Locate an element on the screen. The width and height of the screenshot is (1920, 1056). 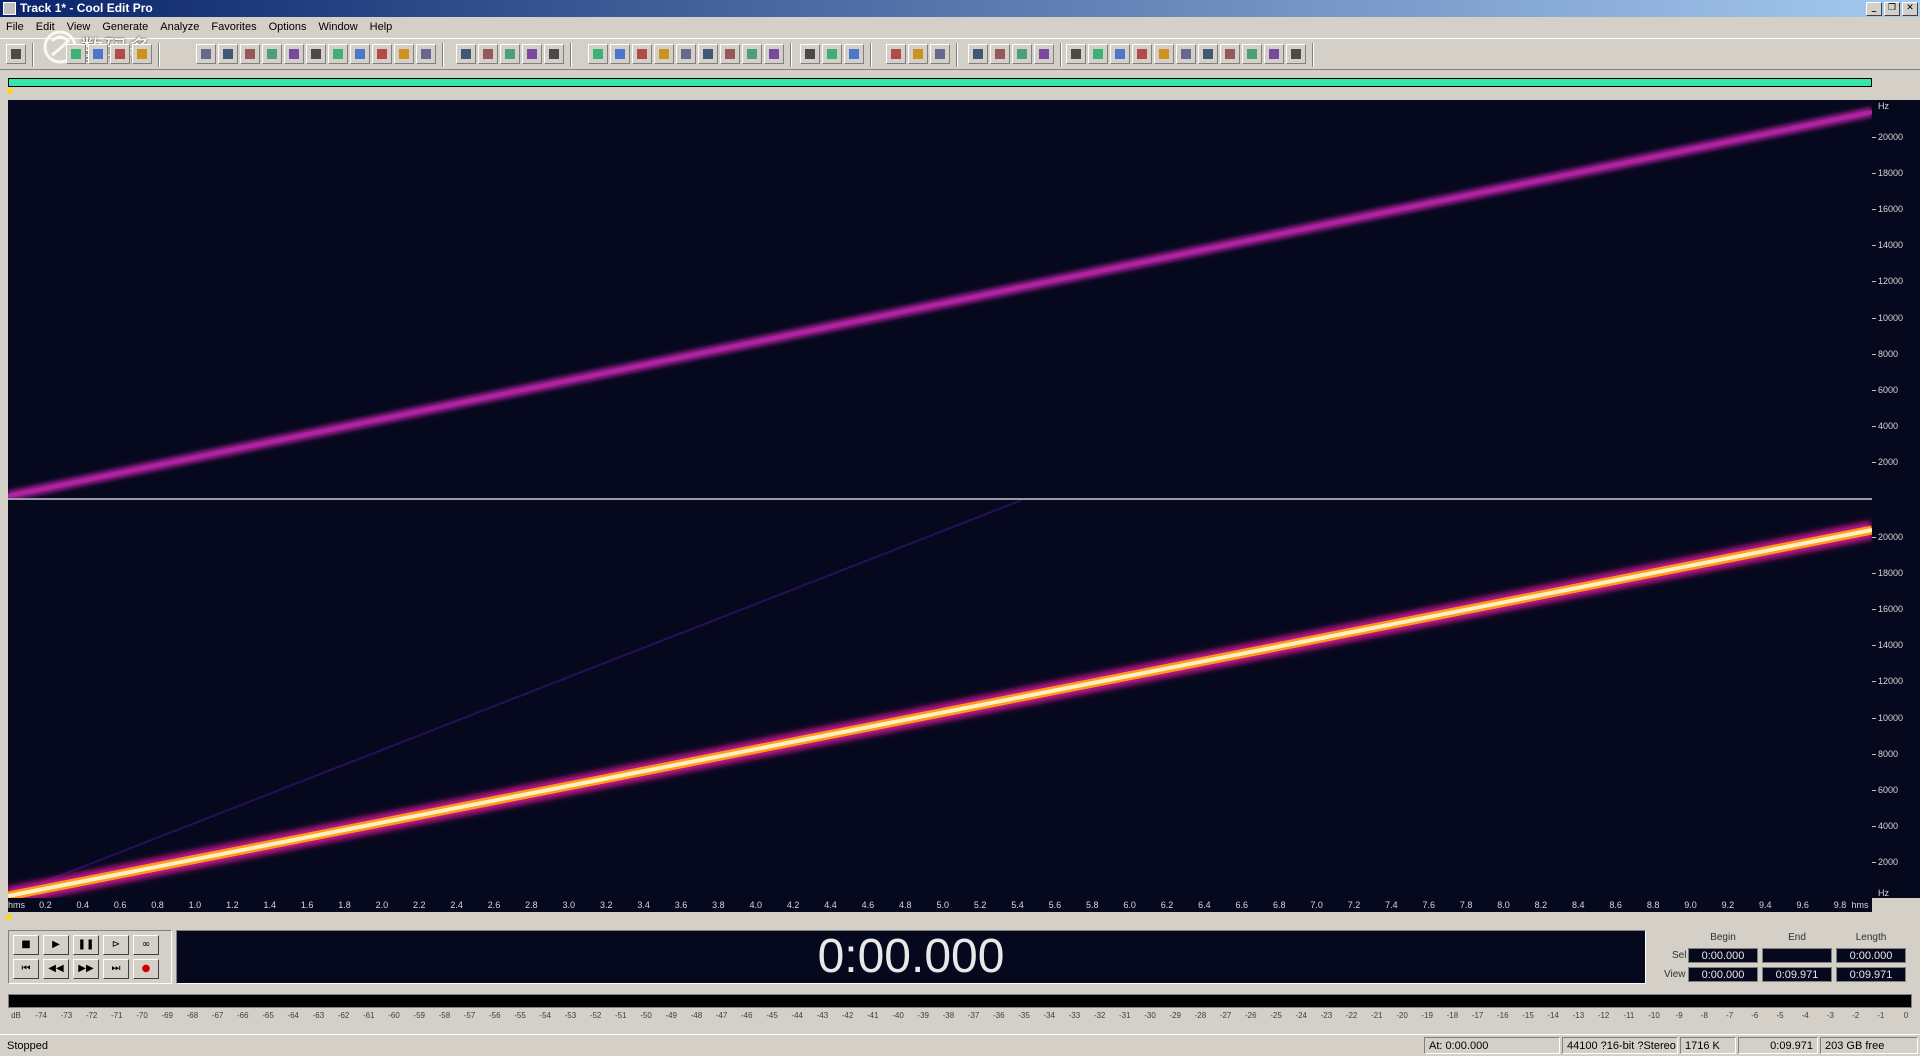
db-scale-label: -51 is located at coordinates (621, 1015).